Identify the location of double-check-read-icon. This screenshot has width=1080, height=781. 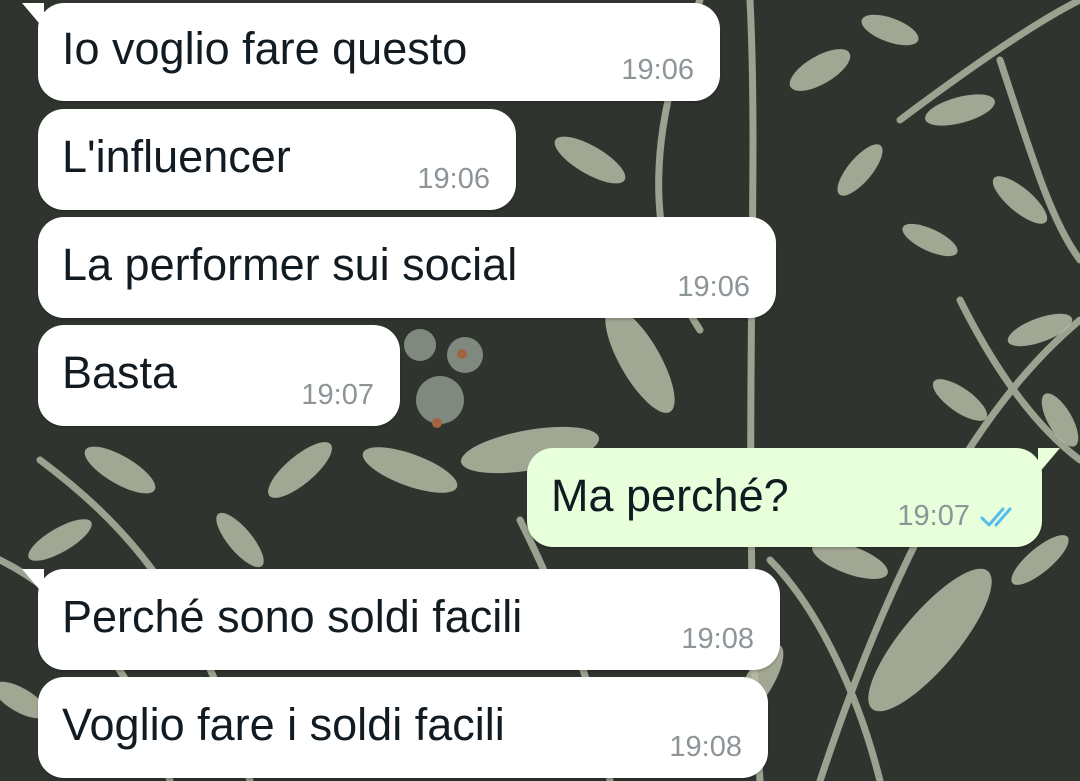
(996, 516).